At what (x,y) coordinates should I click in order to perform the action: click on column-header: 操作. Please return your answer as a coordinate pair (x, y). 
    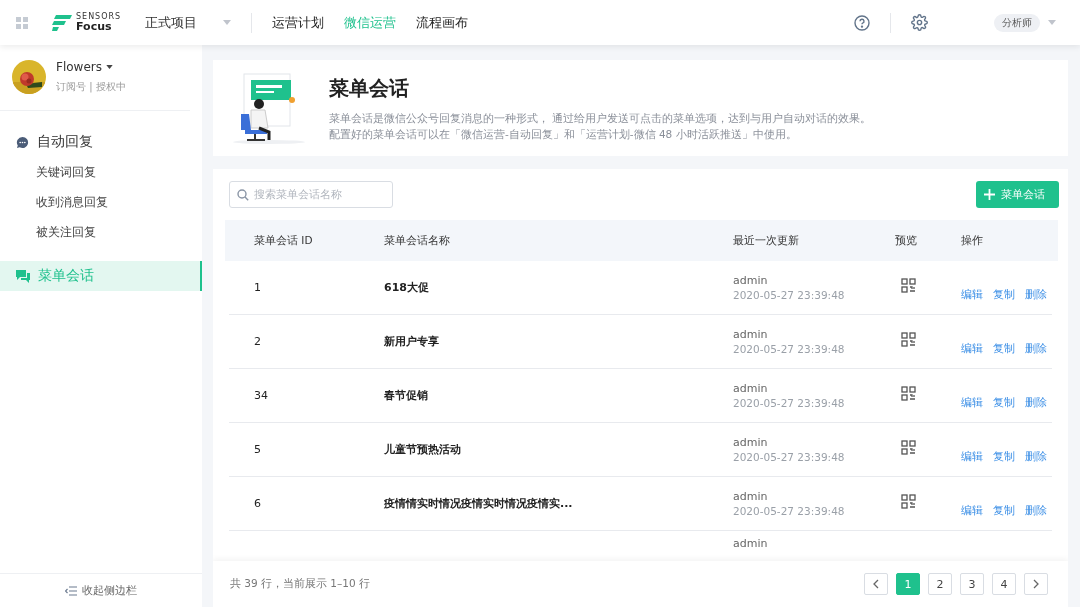
    Looking at the image, I should click on (972, 240).